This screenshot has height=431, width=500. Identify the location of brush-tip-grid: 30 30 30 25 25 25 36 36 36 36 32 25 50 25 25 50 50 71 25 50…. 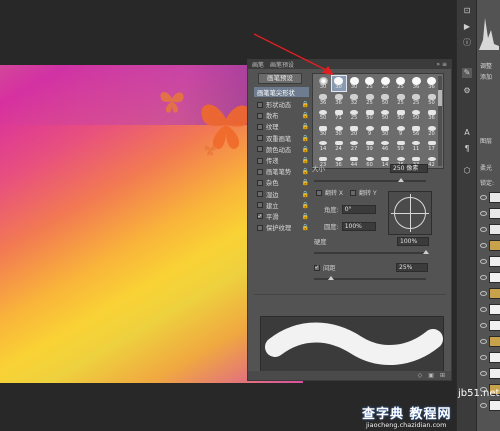
(378, 121).